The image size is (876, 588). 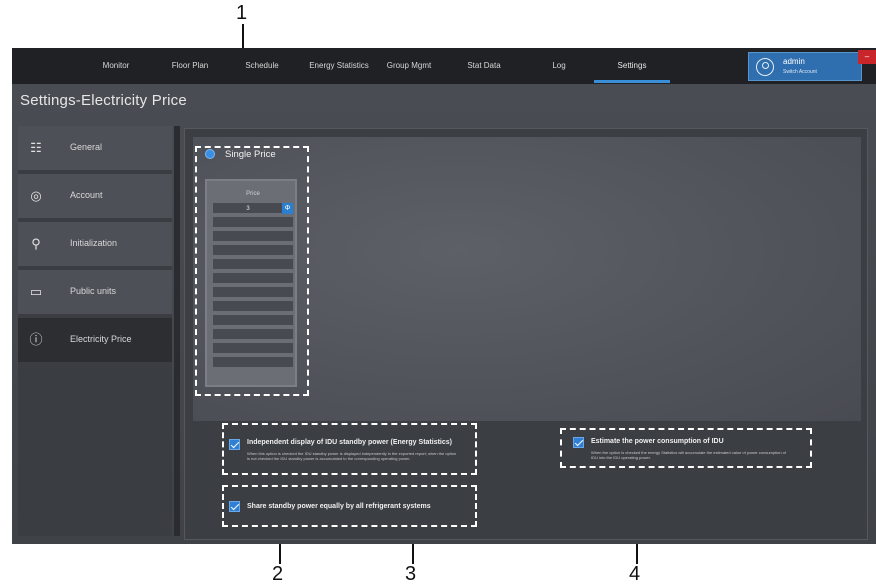 I want to click on callout-number-2: 2, so click(x=278, y=574).